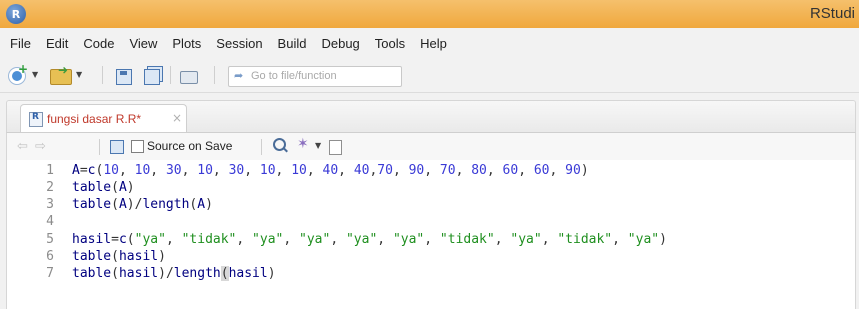 The image size is (859, 309). What do you see at coordinates (832, 13) in the screenshot?
I see `window-title: RStudi` at bounding box center [832, 13].